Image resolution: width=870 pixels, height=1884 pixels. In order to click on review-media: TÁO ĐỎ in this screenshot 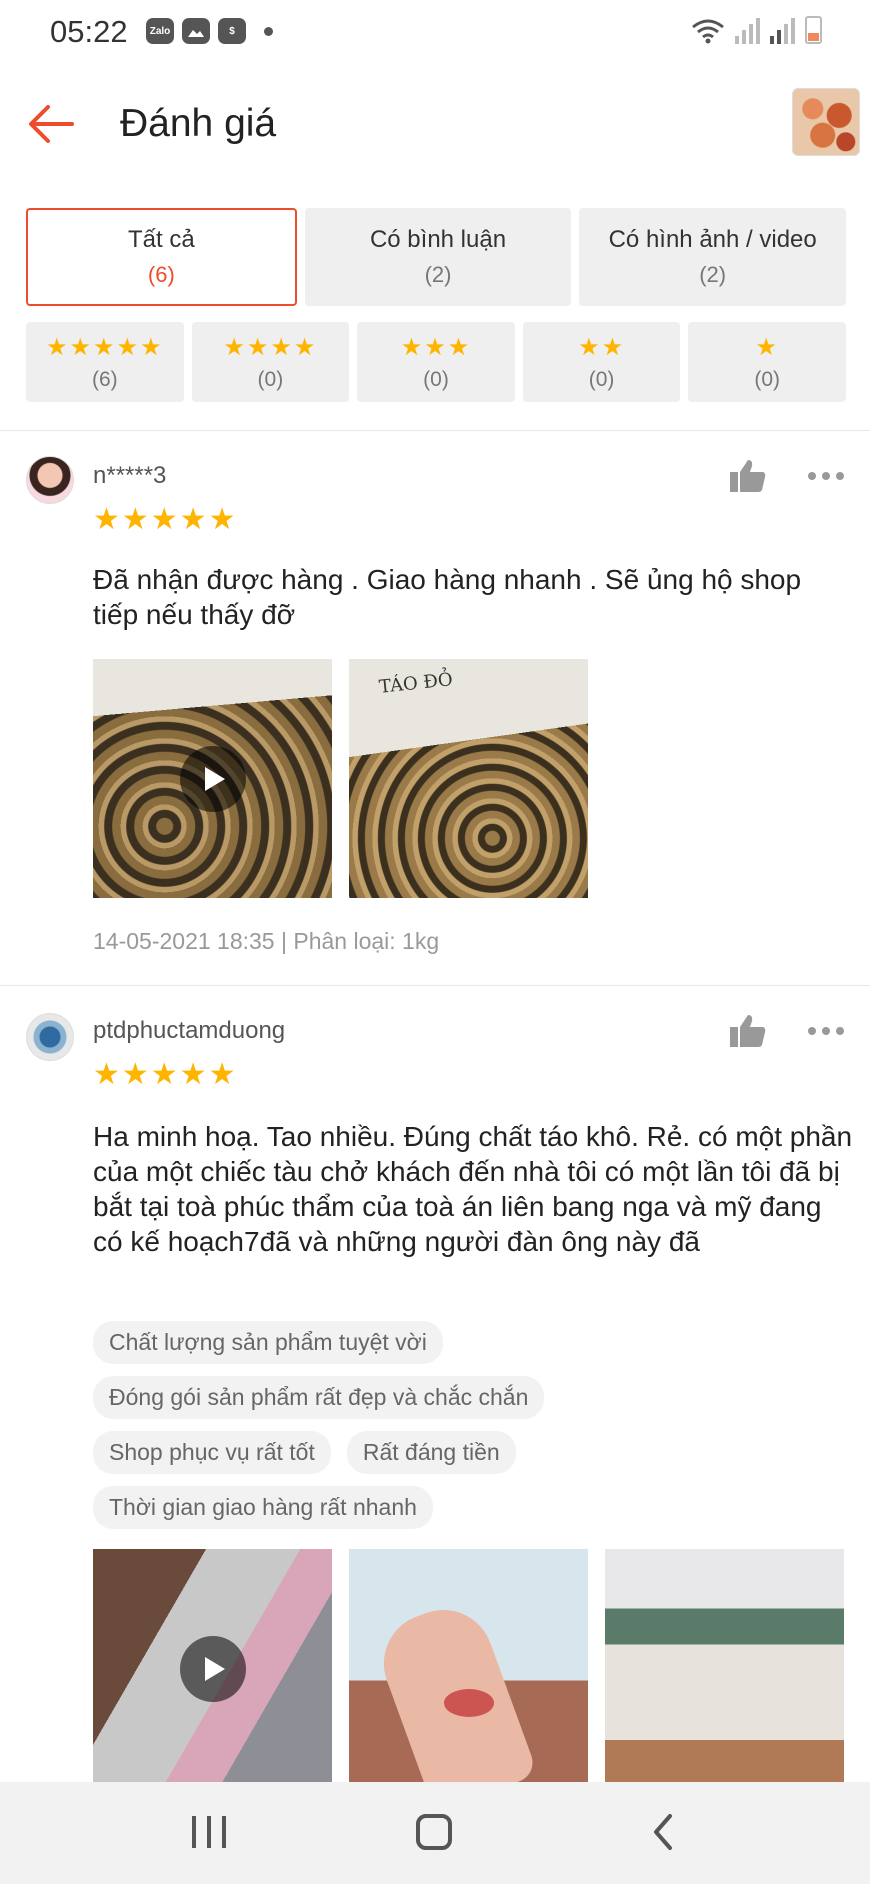, I will do `click(340, 778)`.